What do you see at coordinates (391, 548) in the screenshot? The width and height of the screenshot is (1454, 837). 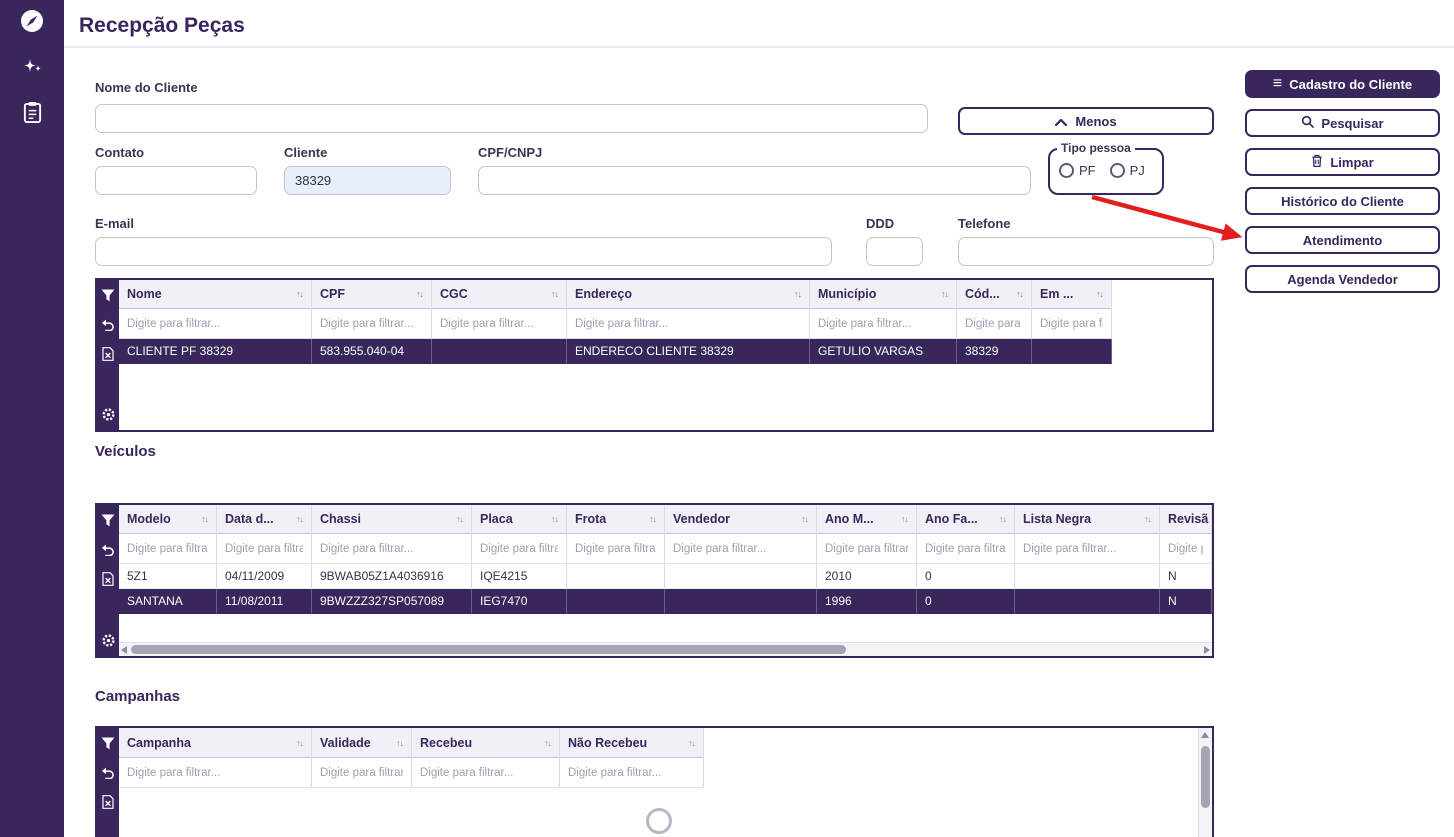 I see `filter-input-chassi` at bounding box center [391, 548].